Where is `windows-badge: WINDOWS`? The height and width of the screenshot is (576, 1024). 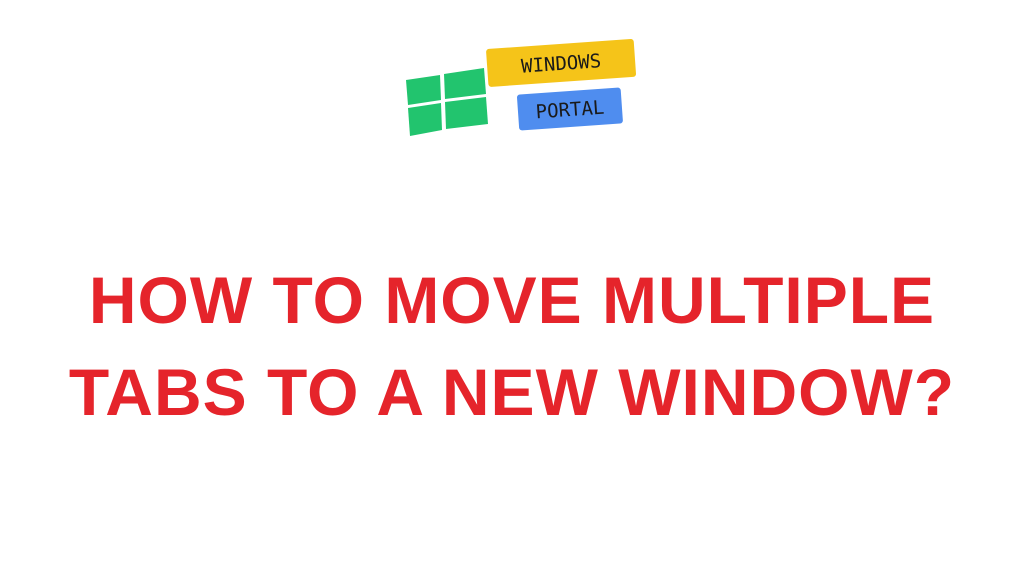 windows-badge: WINDOWS is located at coordinates (561, 63).